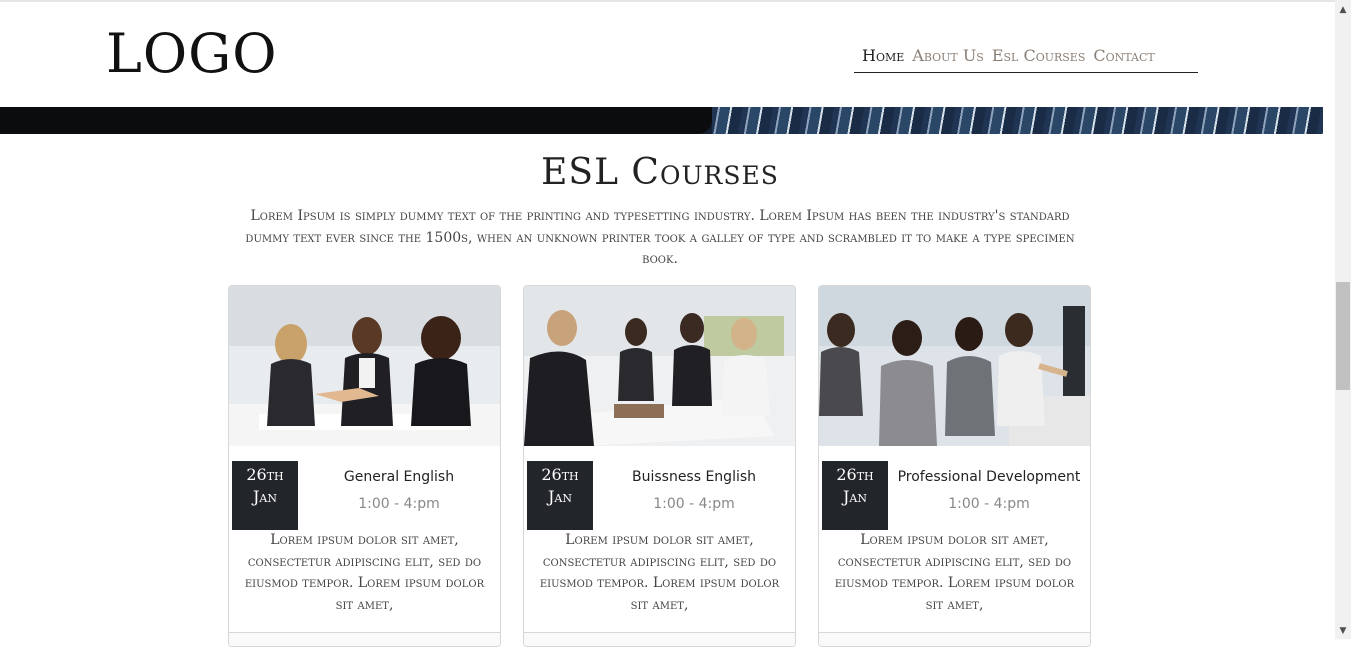 Image resolution: width=1351 pixels, height=647 pixels. I want to click on scroll-down-arrow-icon: ▼, so click(1343, 631).